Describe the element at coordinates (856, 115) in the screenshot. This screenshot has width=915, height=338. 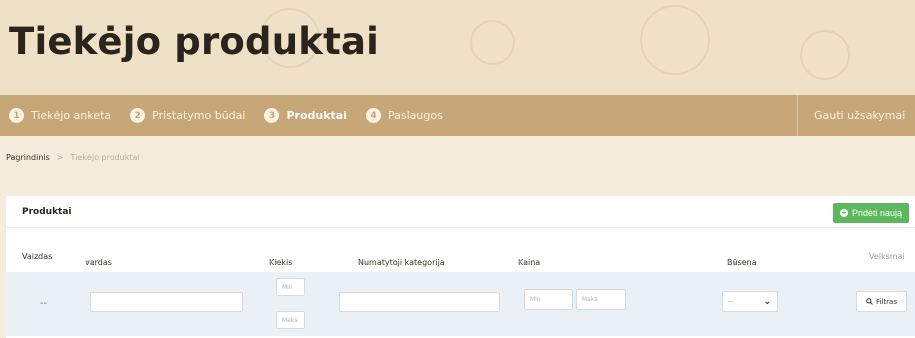
I see `get-orders-link: Gauti užsakymai` at that location.